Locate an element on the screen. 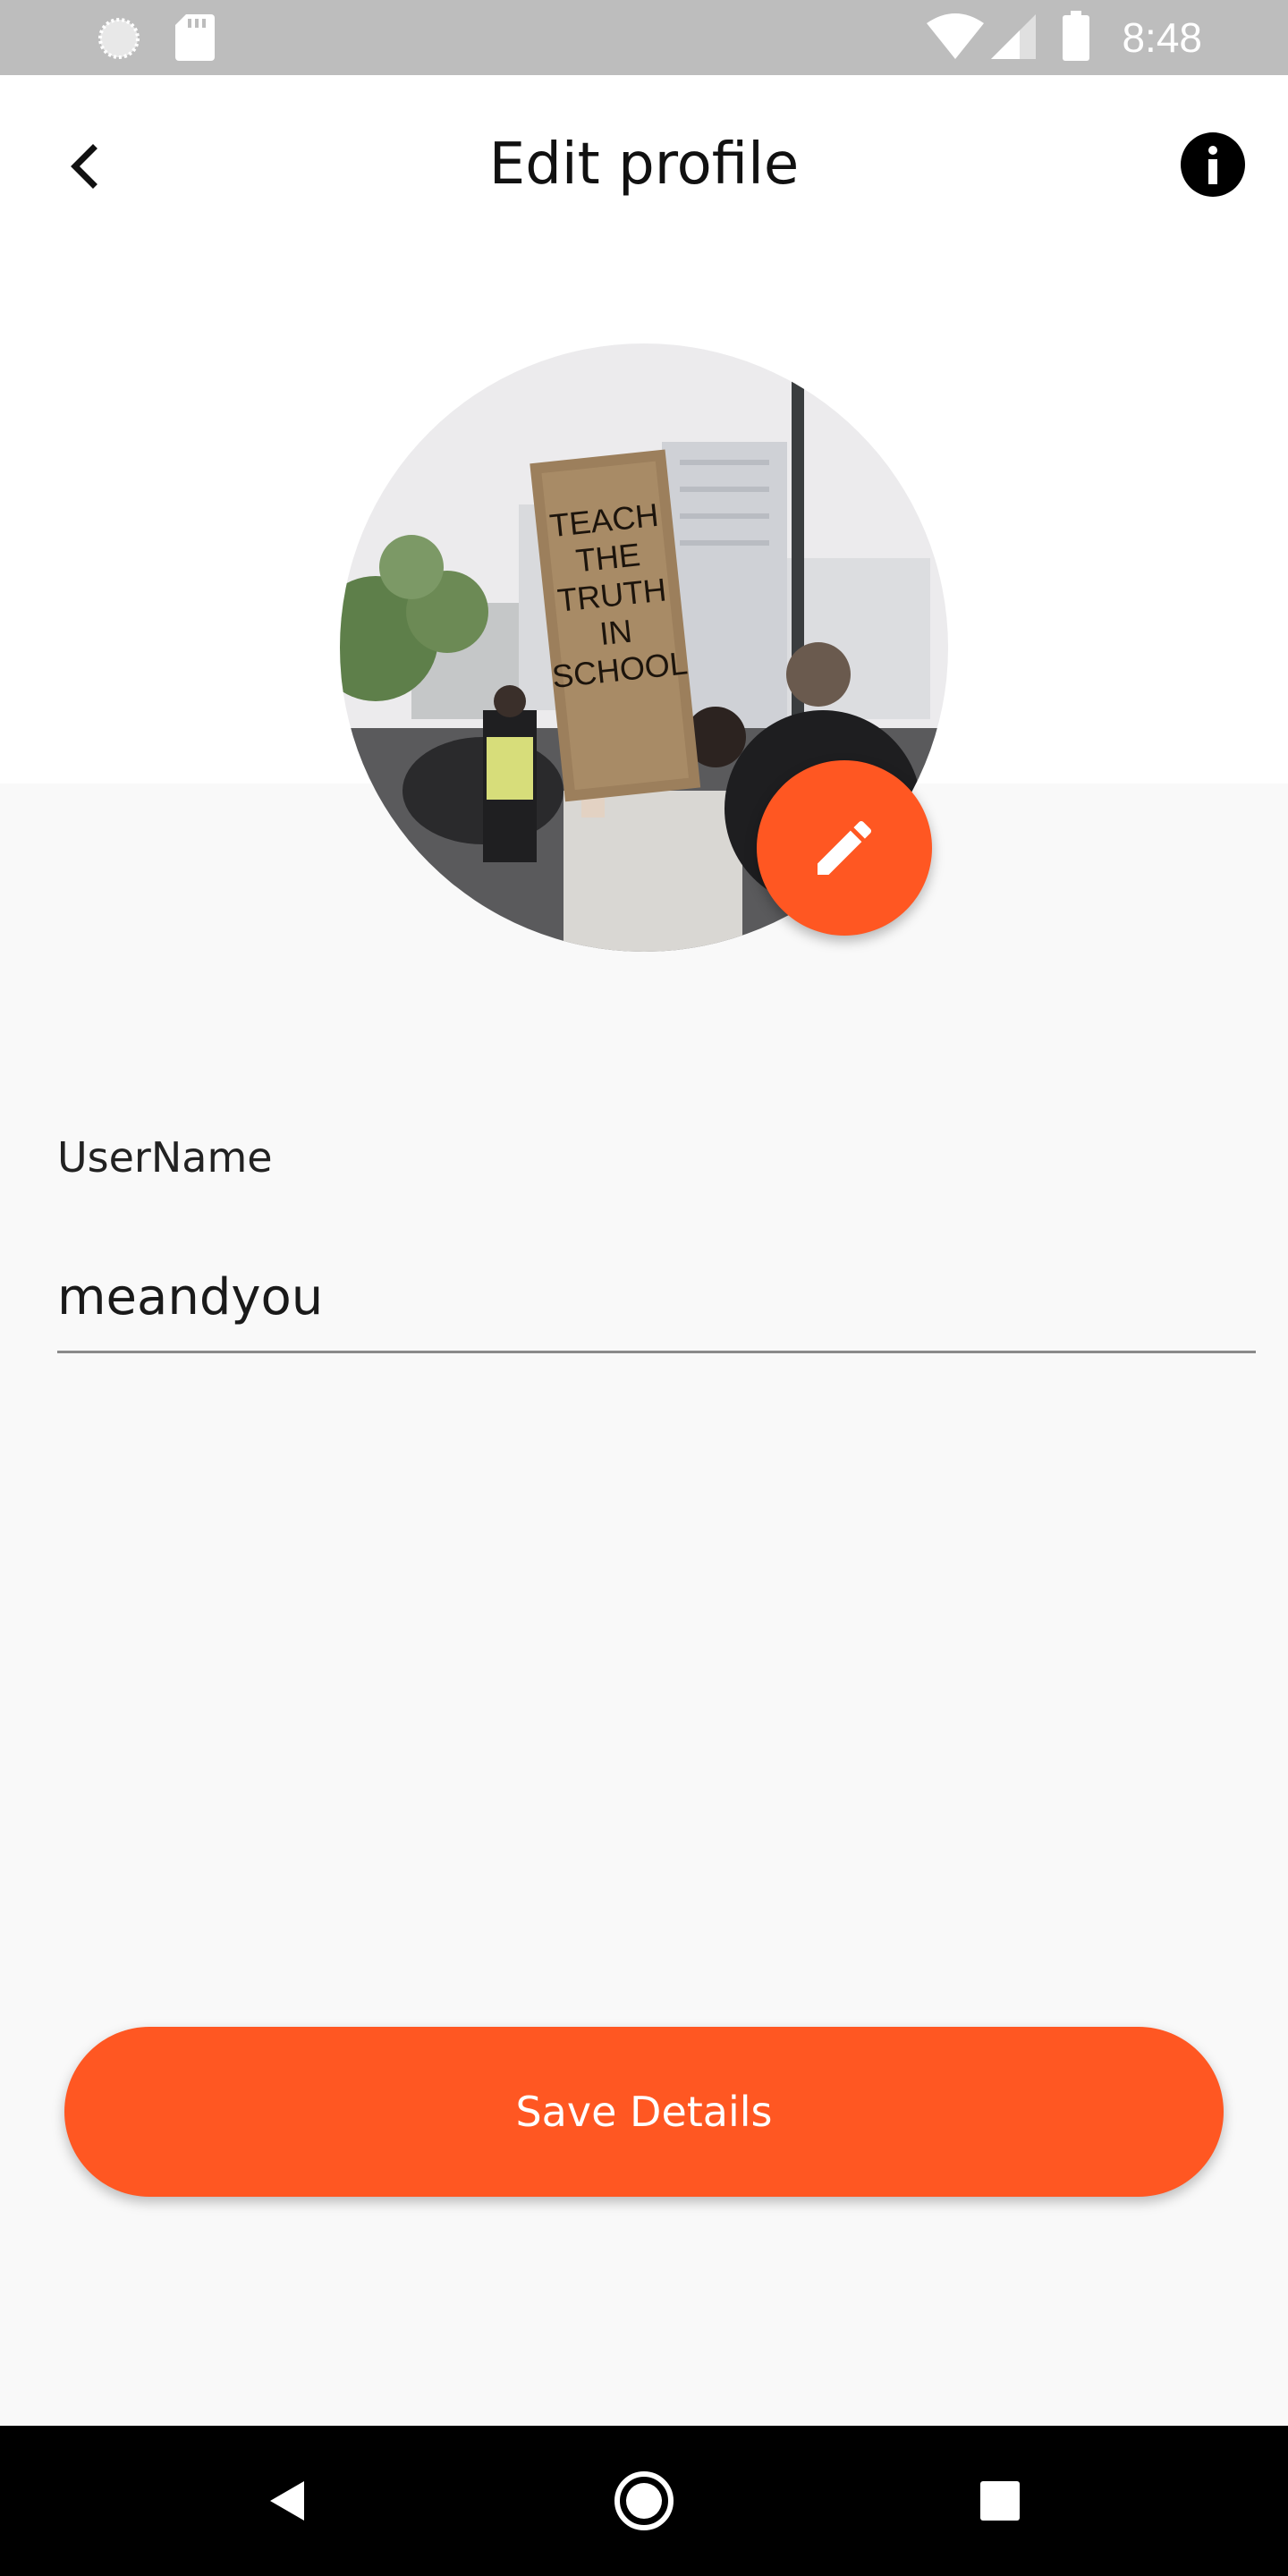 This screenshot has height=2576, width=1288. info-icon is located at coordinates (1213, 164).